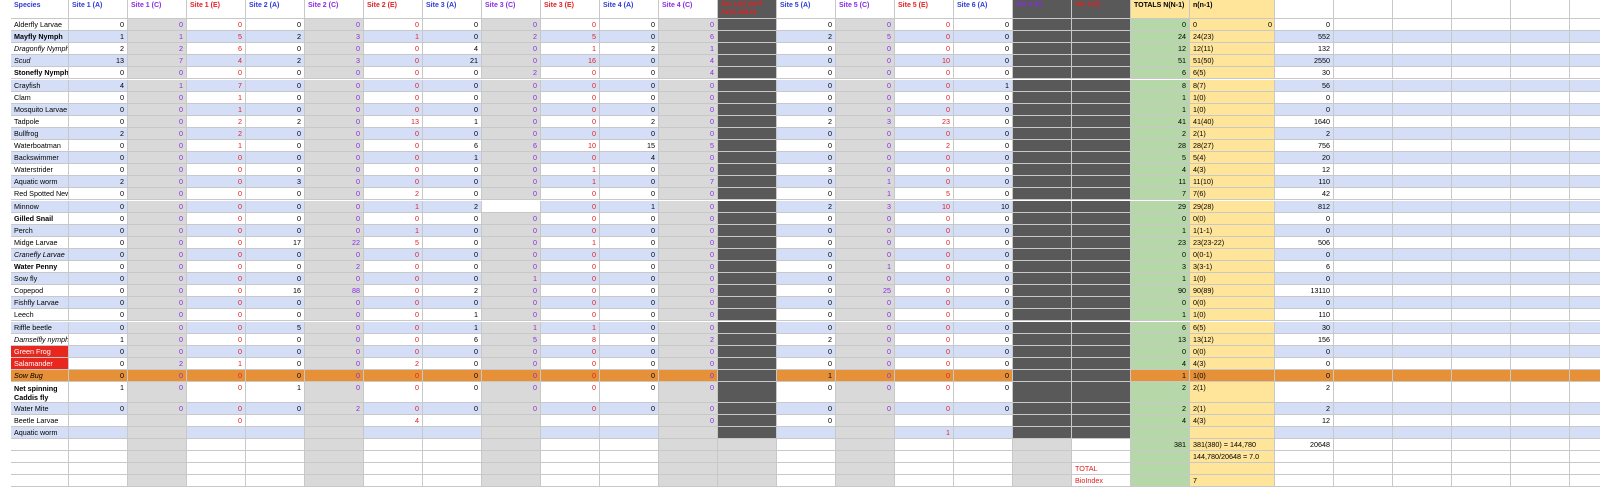  Describe the element at coordinates (1160, 420) in the screenshot. I see `sheet-cell: 4` at that location.